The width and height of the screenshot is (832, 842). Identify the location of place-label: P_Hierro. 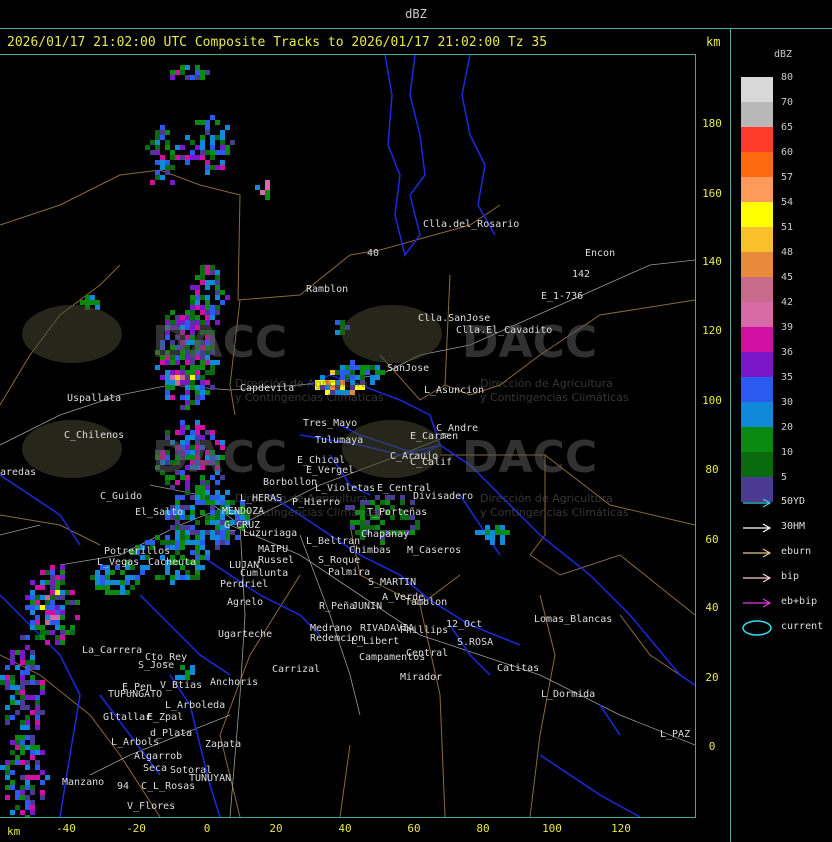
(316, 502).